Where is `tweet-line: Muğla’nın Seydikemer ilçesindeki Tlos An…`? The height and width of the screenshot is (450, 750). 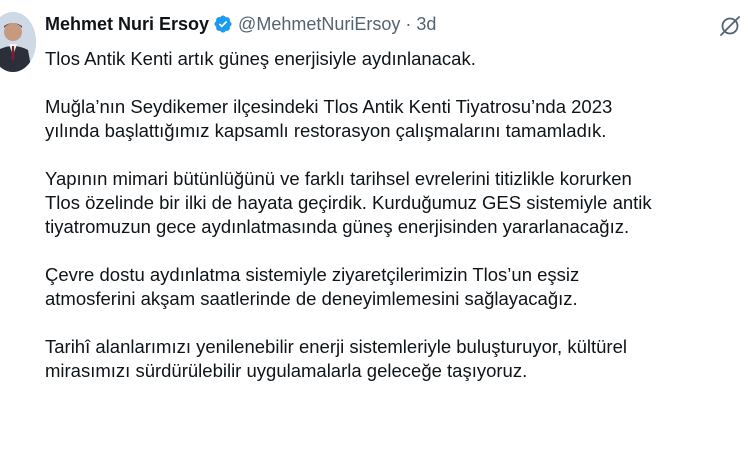 tweet-line: Muğla’nın Seydikemer ilçesindeki Tlos An… is located at coordinates (329, 106).